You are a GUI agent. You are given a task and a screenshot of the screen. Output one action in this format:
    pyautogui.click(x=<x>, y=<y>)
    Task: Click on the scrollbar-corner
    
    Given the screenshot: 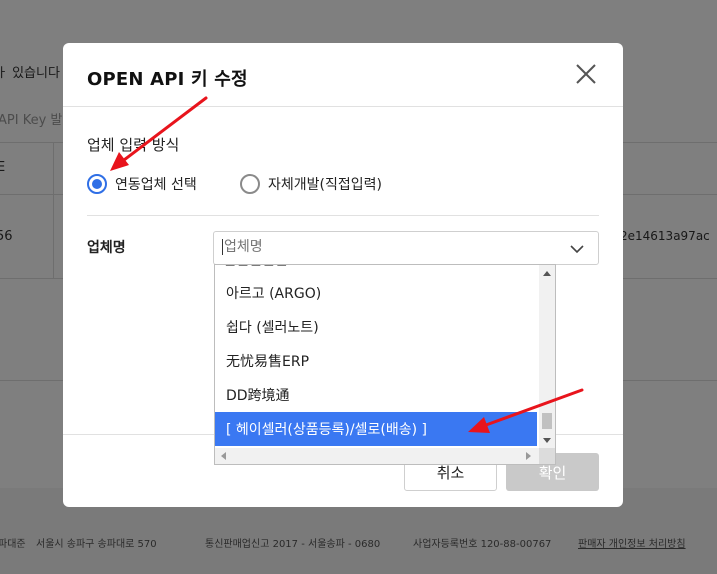 What is the action you would take?
    pyautogui.click(x=547, y=456)
    